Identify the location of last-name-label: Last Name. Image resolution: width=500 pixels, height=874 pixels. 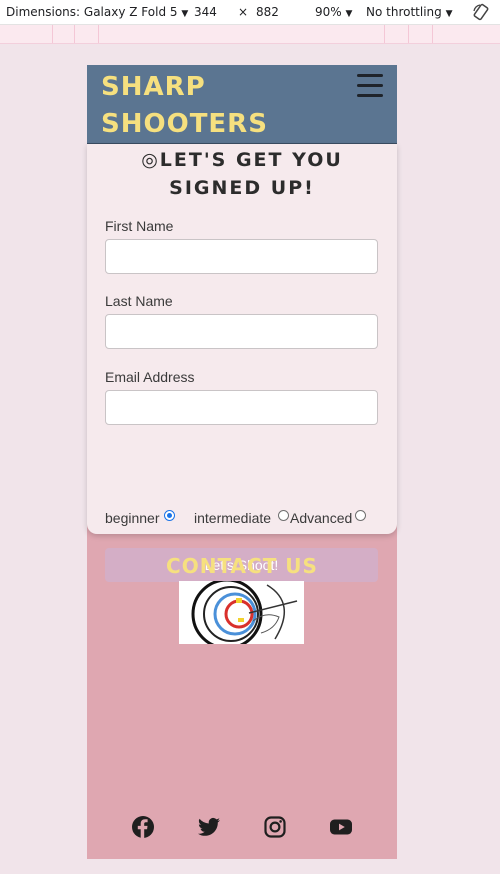
(139, 301).